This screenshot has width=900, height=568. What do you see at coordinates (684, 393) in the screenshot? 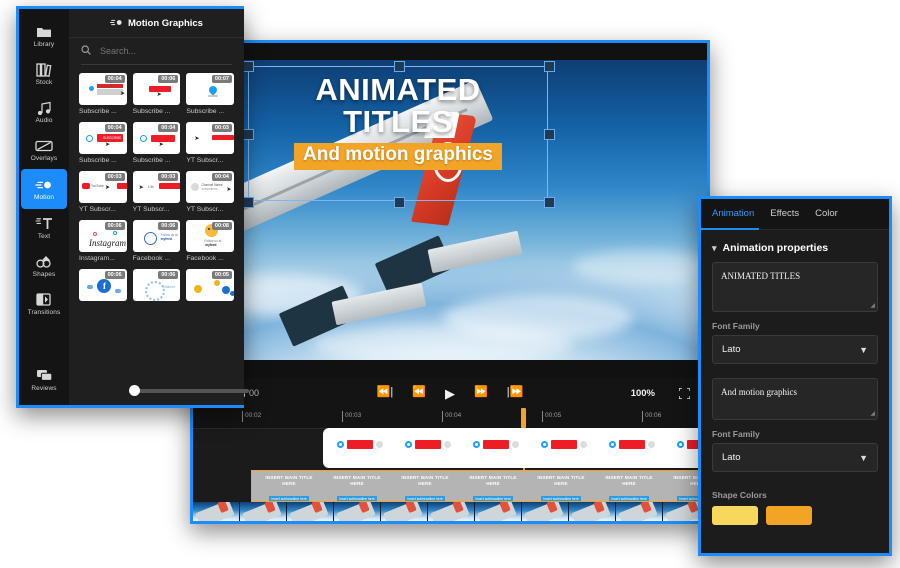
I see `fullscreen-icon` at bounding box center [684, 393].